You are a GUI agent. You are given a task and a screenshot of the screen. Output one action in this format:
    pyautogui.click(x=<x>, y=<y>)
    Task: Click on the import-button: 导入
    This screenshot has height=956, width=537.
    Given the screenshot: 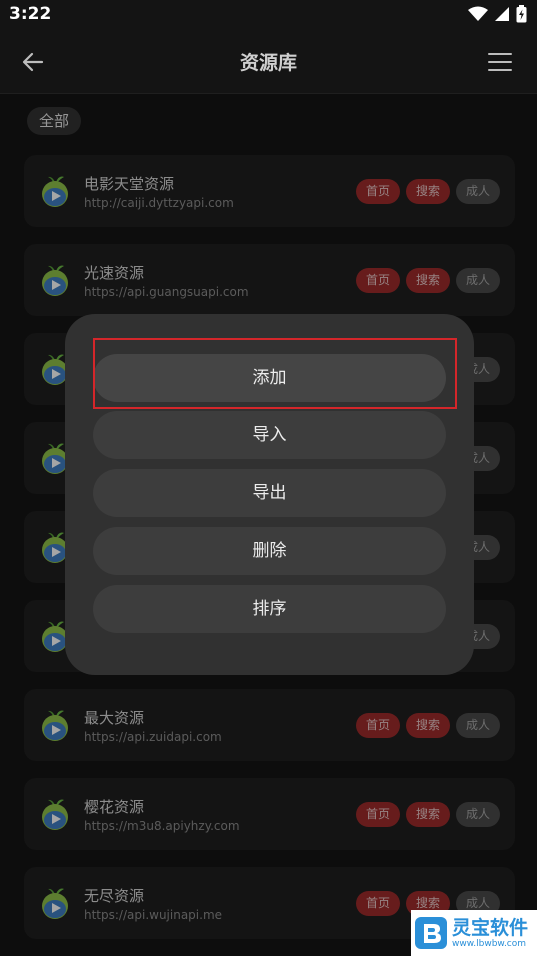 What is the action you would take?
    pyautogui.click(x=269, y=435)
    